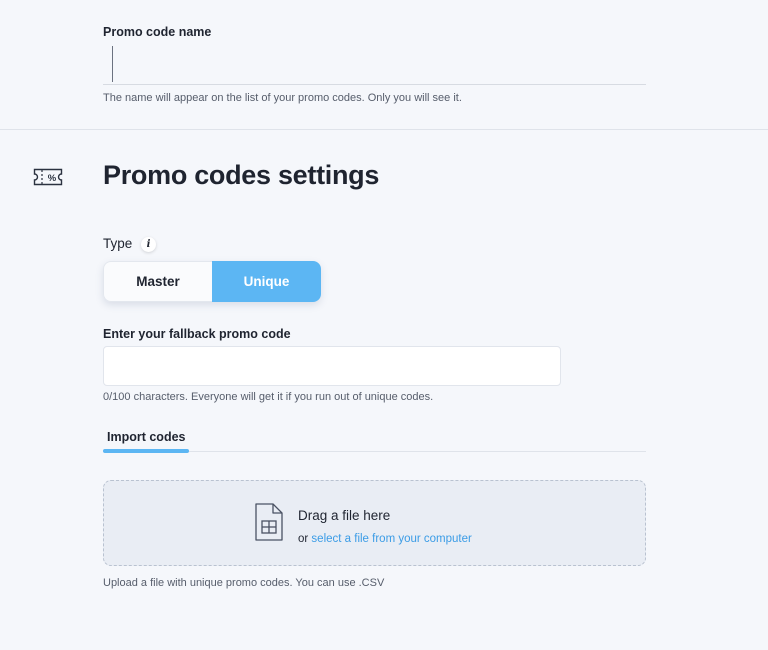  Describe the element at coordinates (112, 64) in the screenshot. I see `text-cursor` at that location.